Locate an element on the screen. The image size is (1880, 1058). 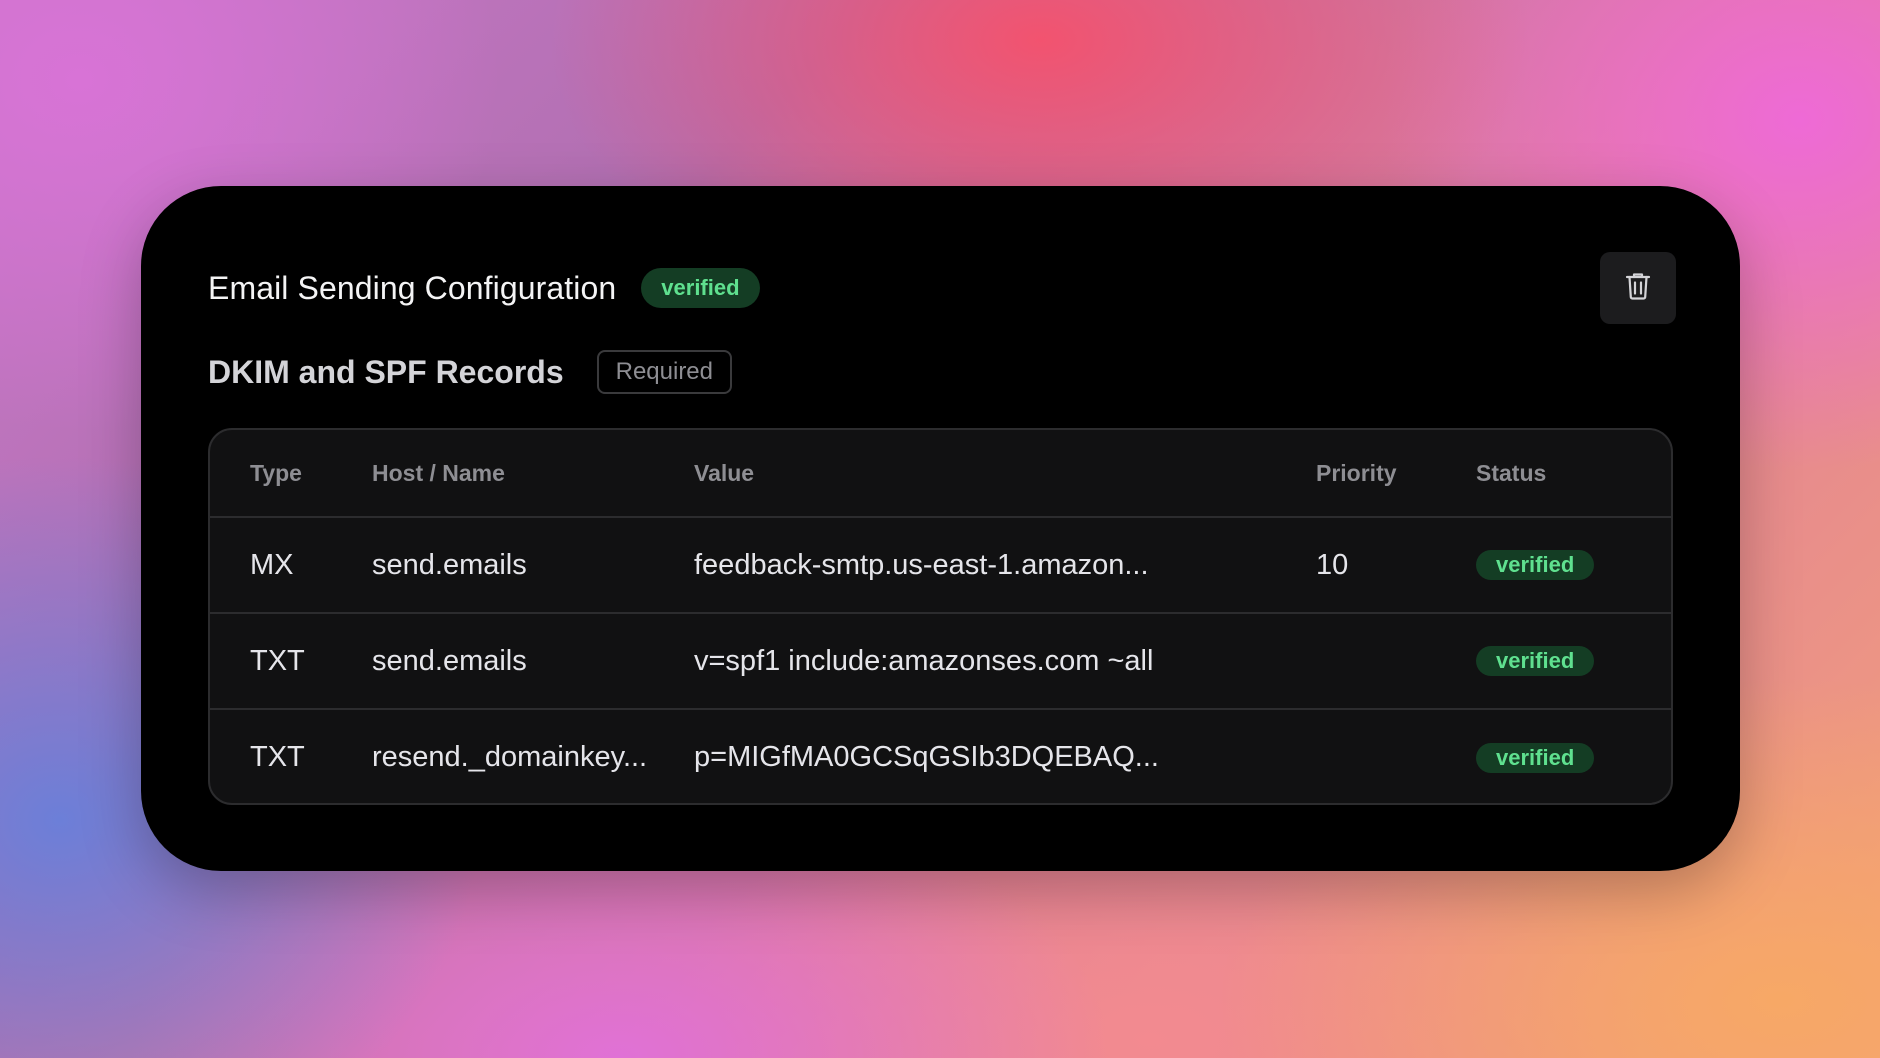
records-header: DKIM and SPF Records Required is located at coordinates (470, 372).